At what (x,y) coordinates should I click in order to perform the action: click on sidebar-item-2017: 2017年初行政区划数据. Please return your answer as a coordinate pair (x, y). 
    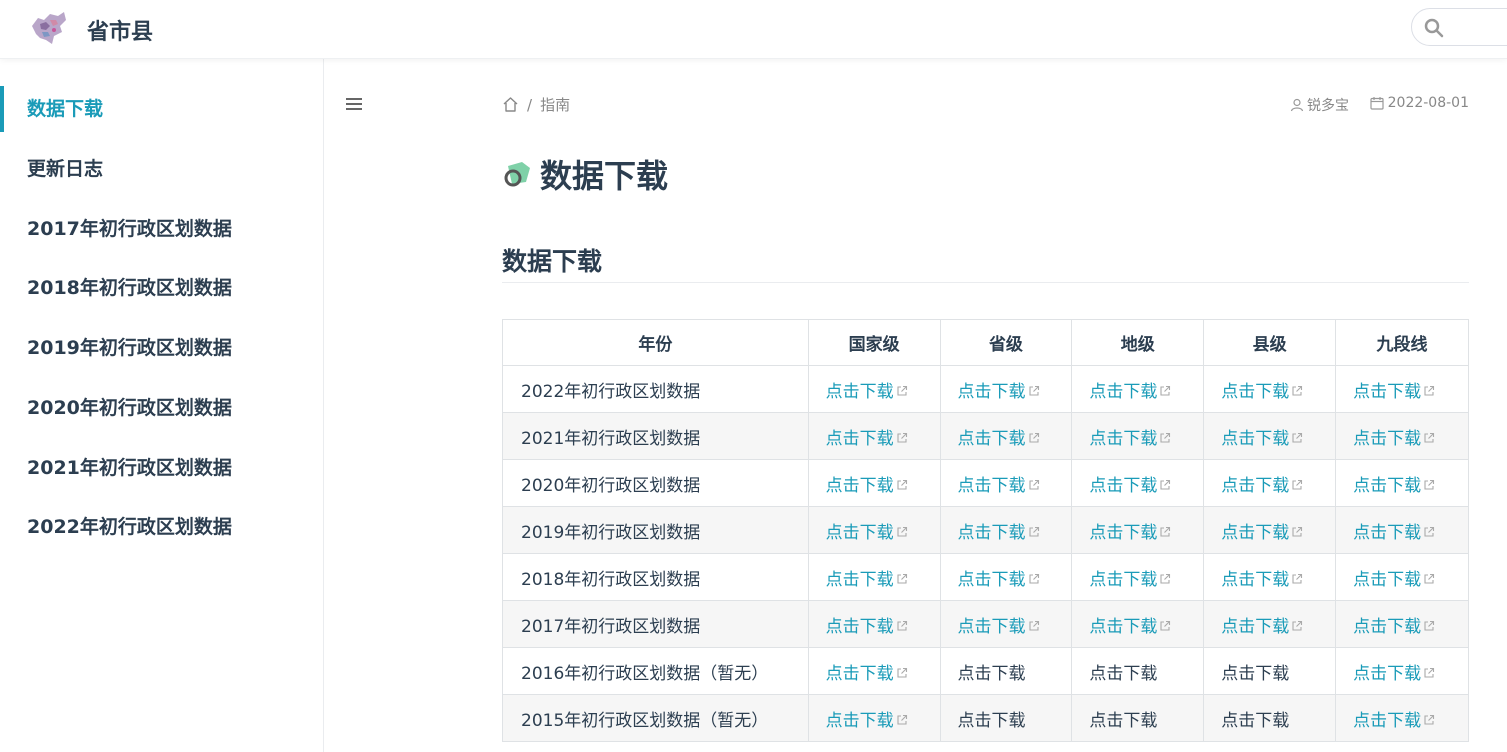
    Looking at the image, I should click on (161, 229).